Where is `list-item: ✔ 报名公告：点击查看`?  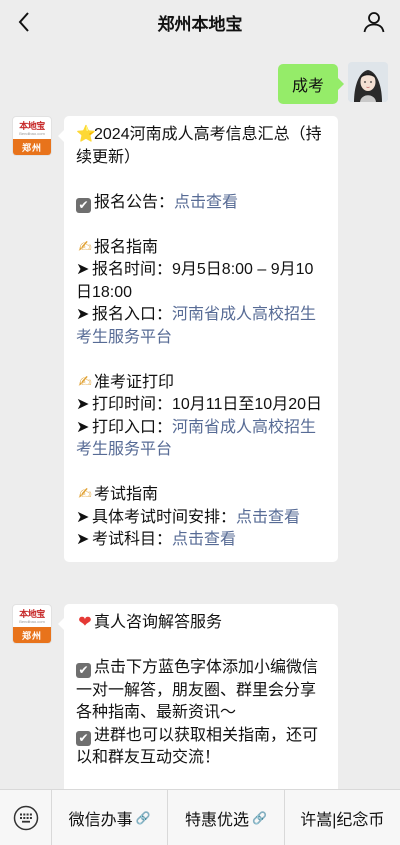
list-item: ✔ 报名公告：点击查看 is located at coordinates (201, 203).